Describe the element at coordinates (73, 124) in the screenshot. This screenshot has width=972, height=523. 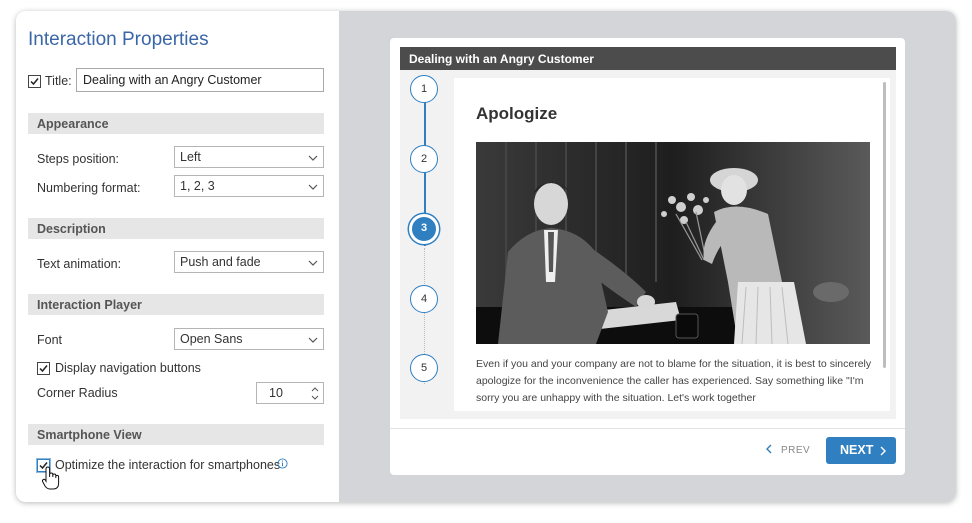
I see `appearance-header-label: Appearance` at that location.